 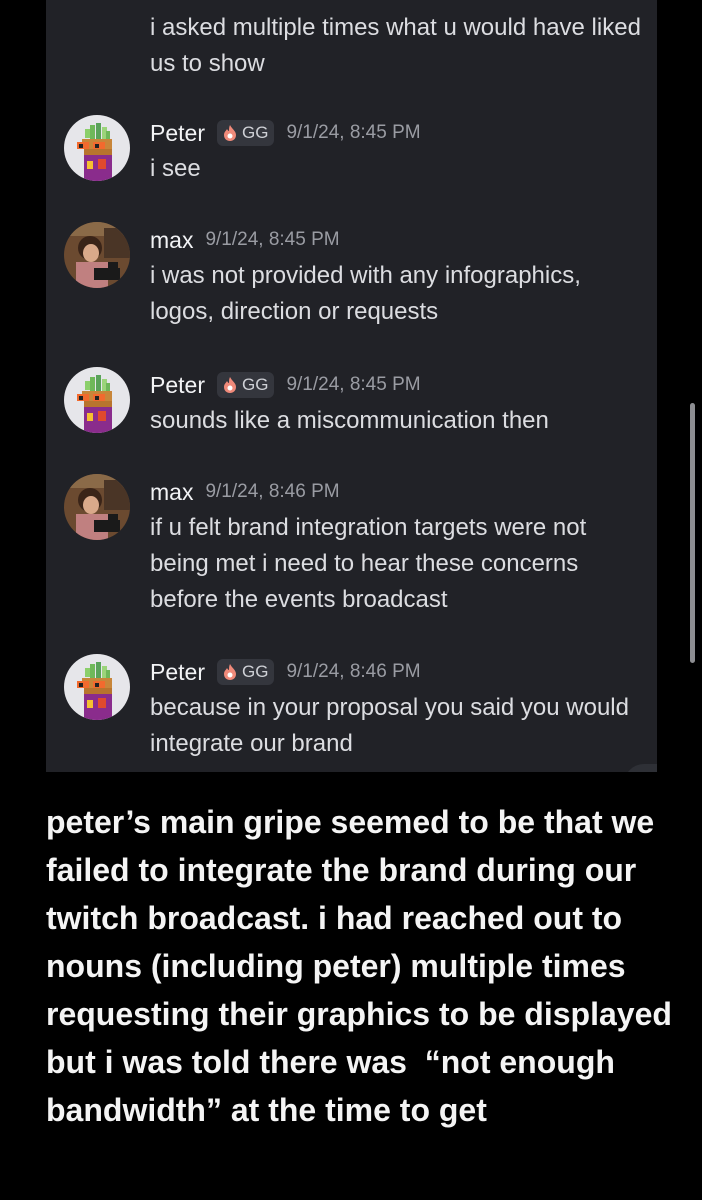 I want to click on message-header: max 9/1/24, 8:46 PM, so click(x=245, y=492).